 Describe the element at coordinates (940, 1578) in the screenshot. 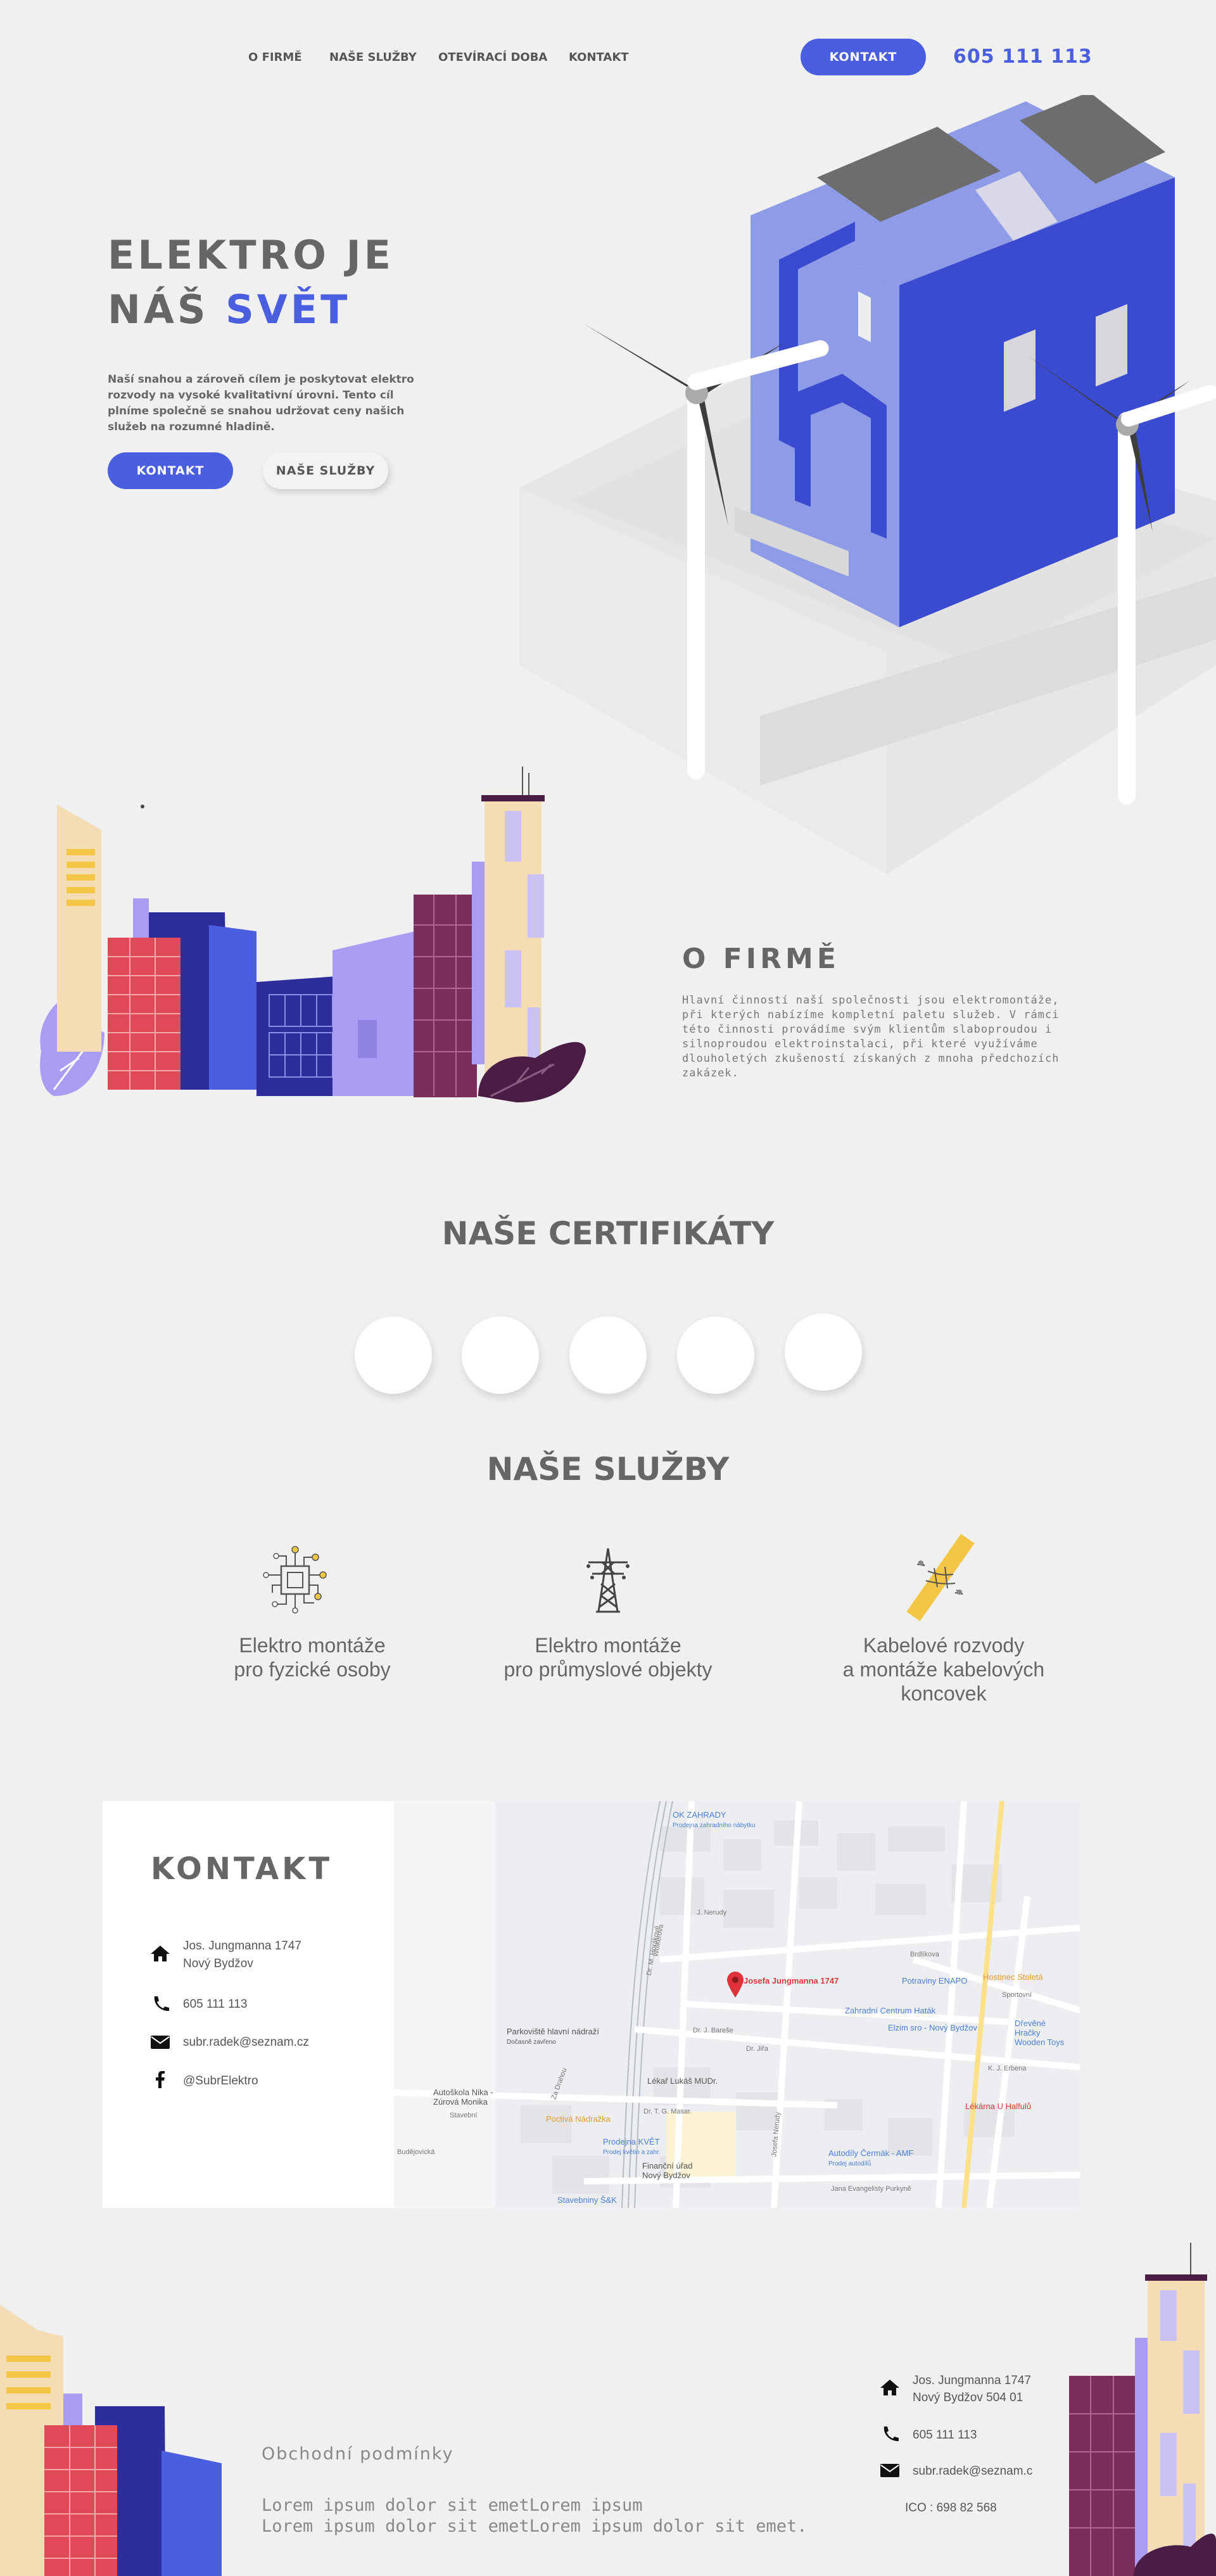

I see `cable-splice-icon` at that location.